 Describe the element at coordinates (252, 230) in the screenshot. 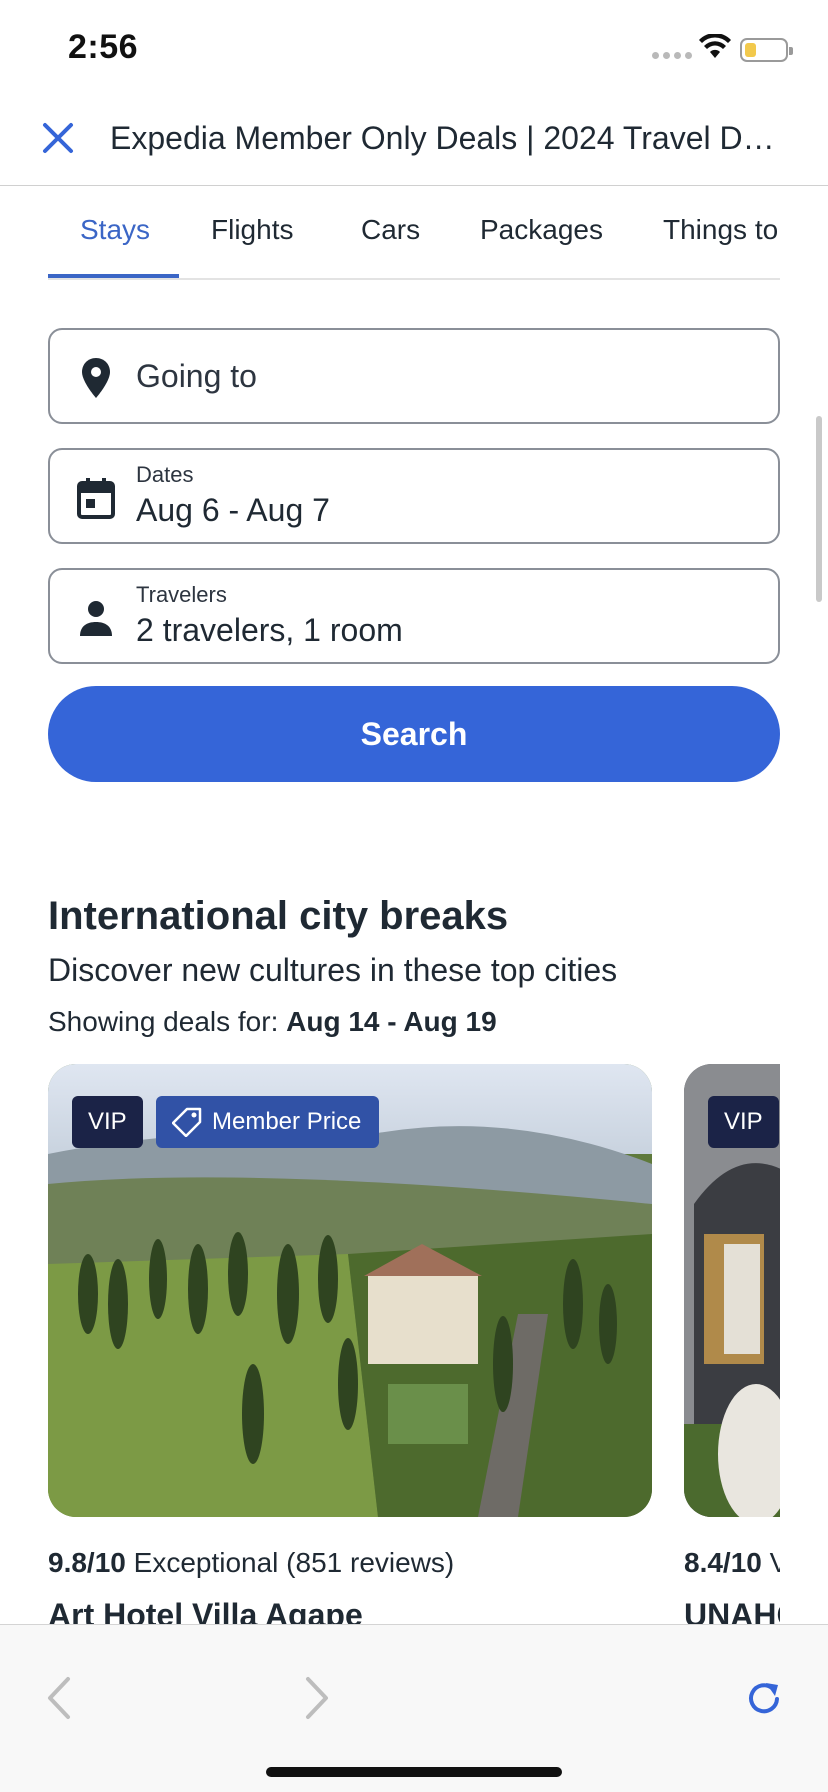

I see `tab-flights: Flights` at that location.